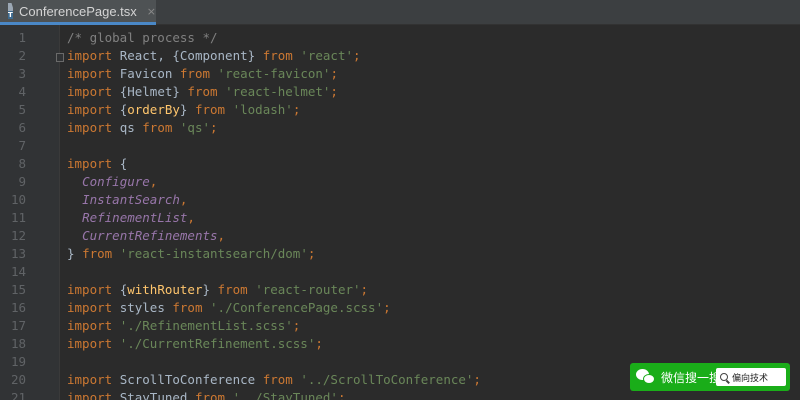 This screenshot has width=800, height=400. I want to click on code-token: 'react-favicon', so click(274, 73).